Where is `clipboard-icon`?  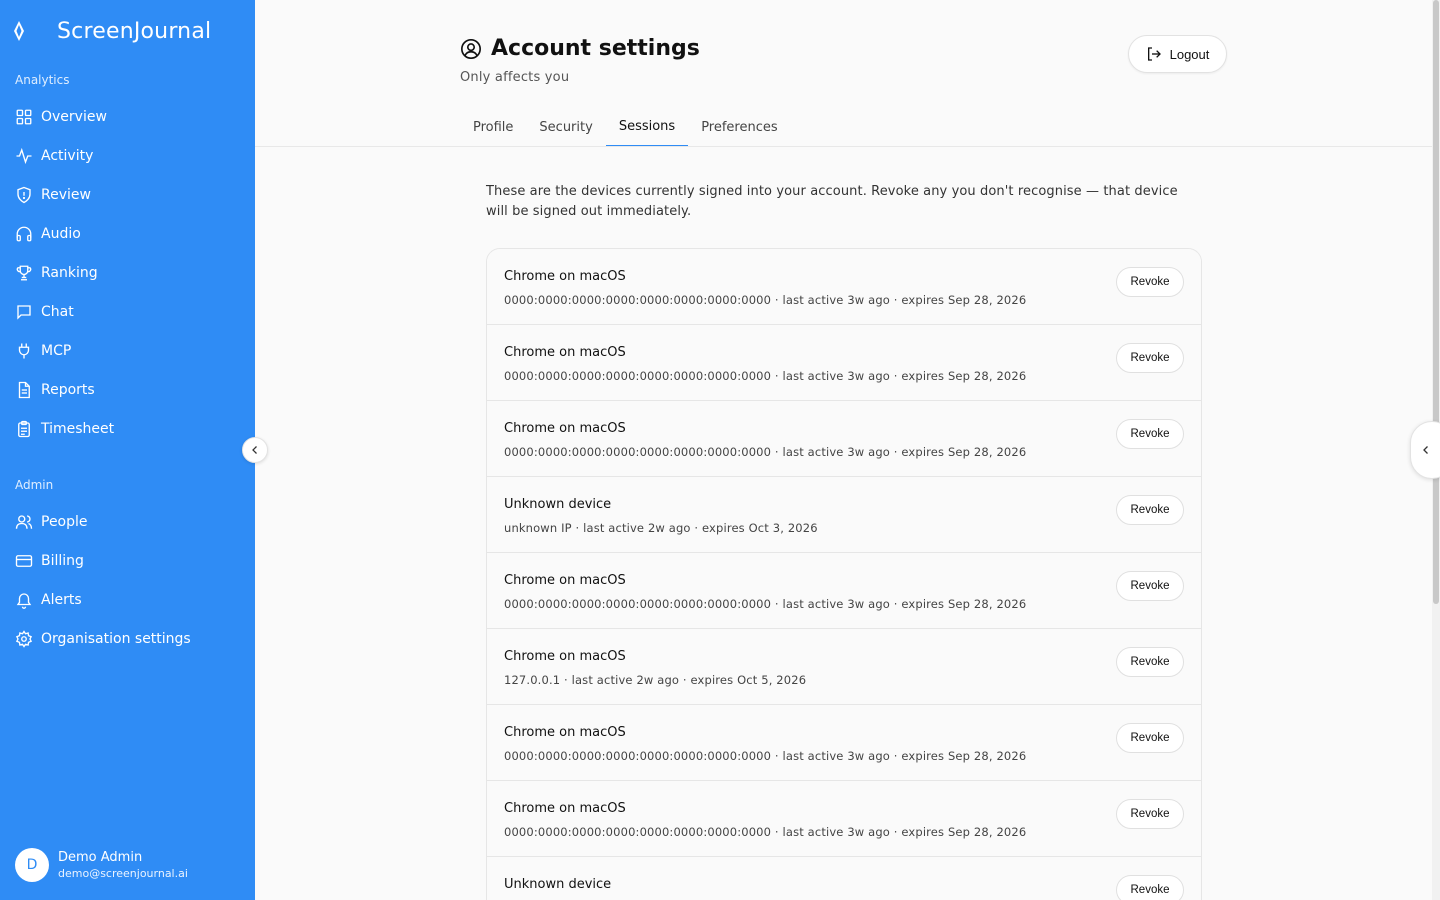
clipboard-icon is located at coordinates (24, 429).